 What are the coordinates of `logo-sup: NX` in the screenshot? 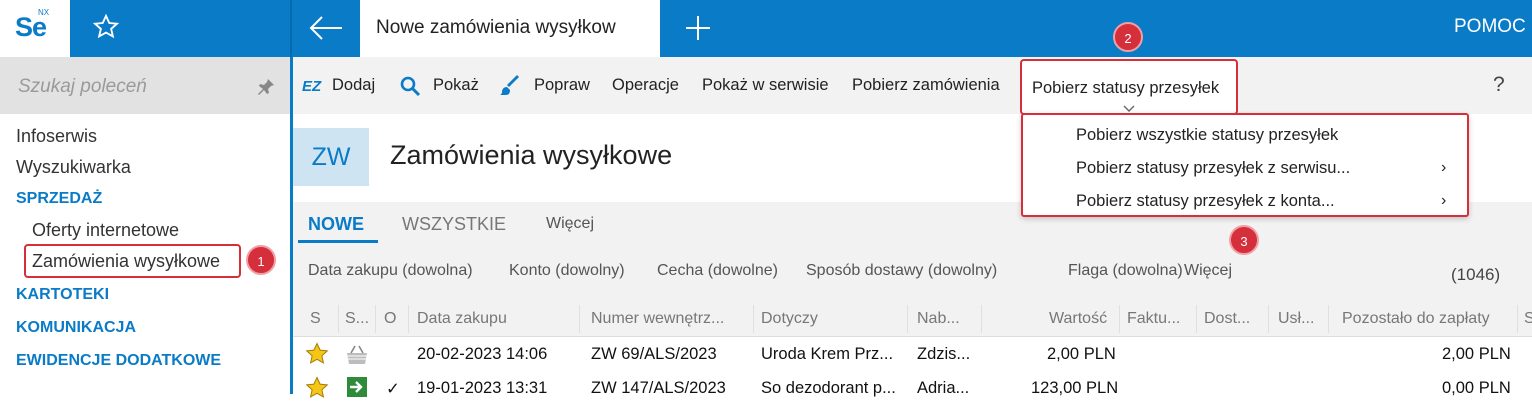 It's located at (44, 12).